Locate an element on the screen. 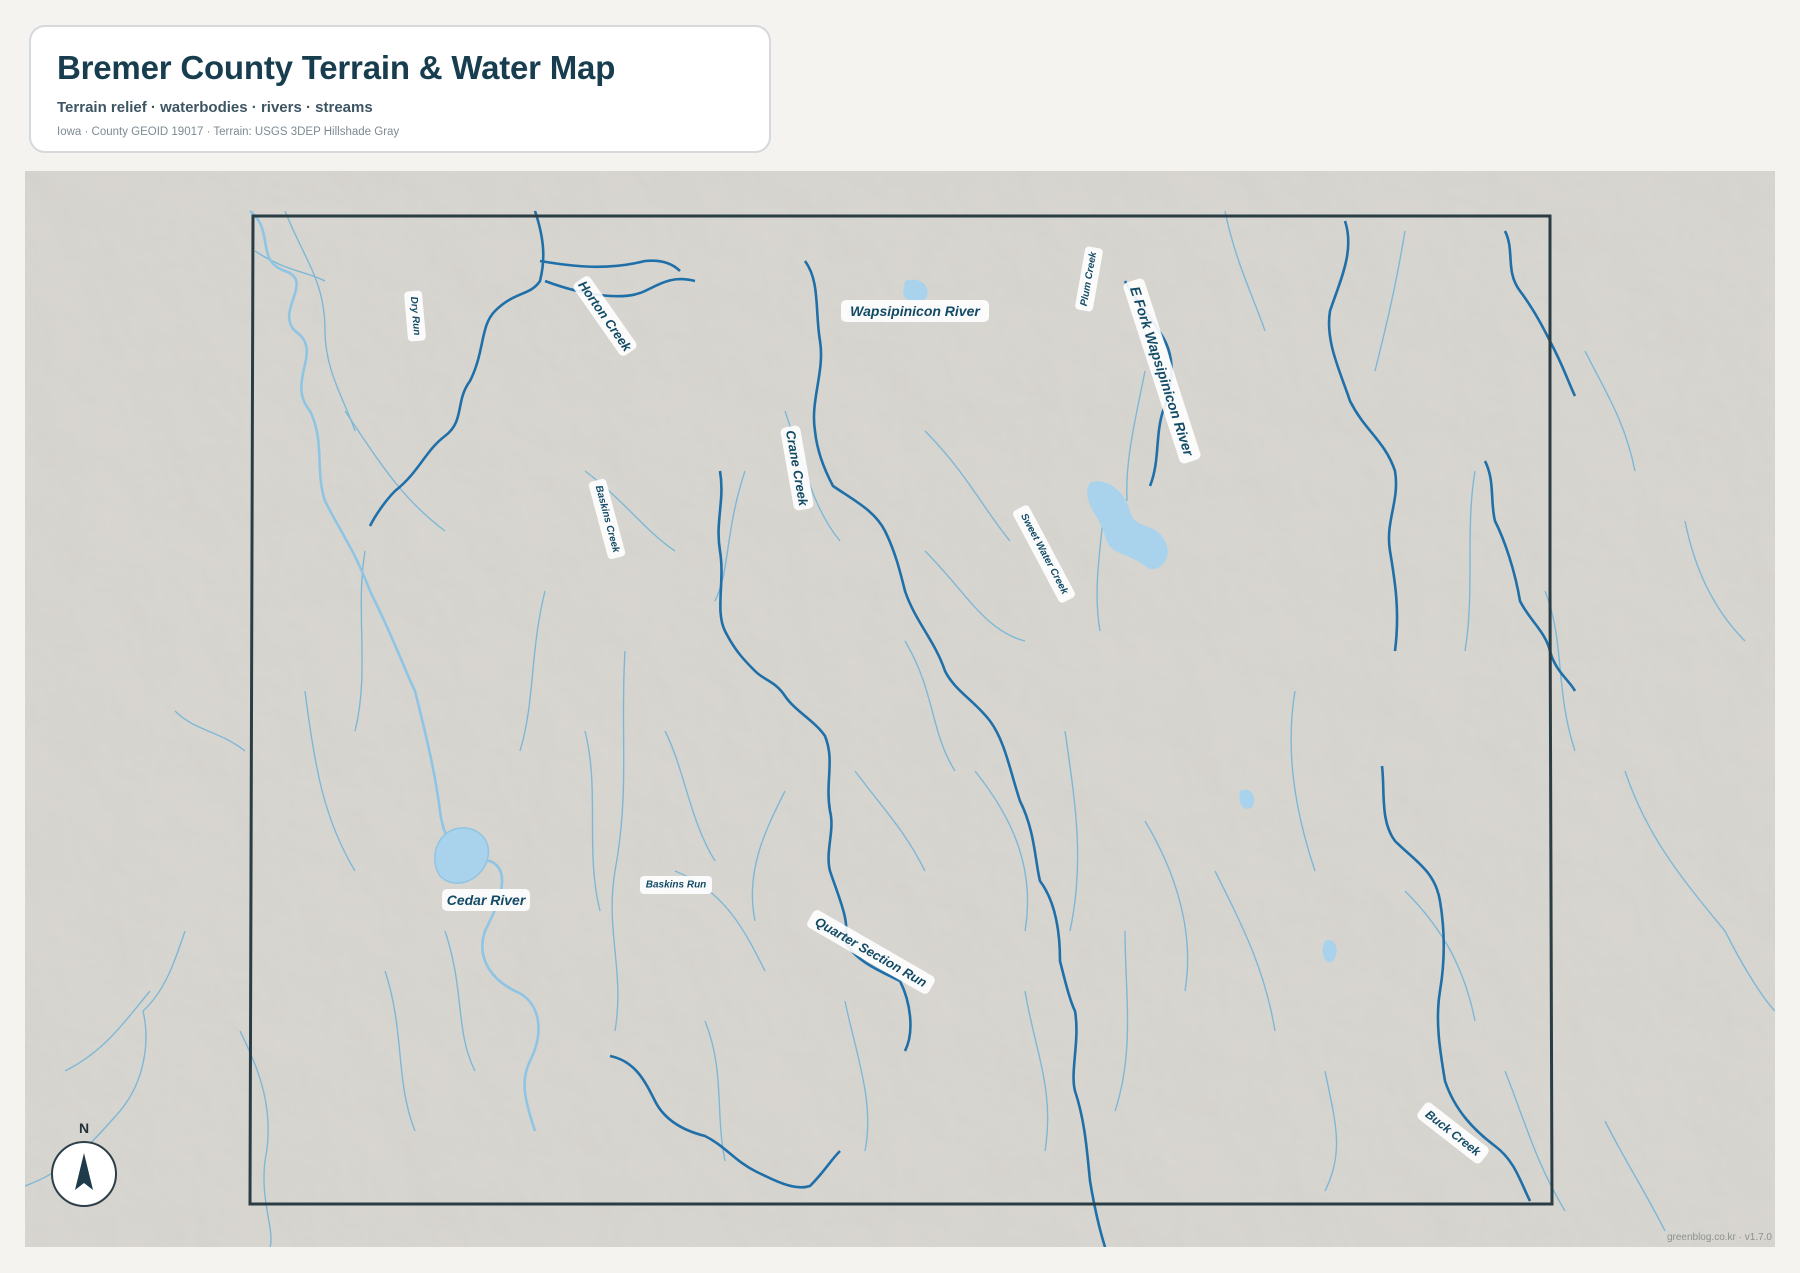  baskins-run-text: Baskins Run is located at coordinates (676, 885).